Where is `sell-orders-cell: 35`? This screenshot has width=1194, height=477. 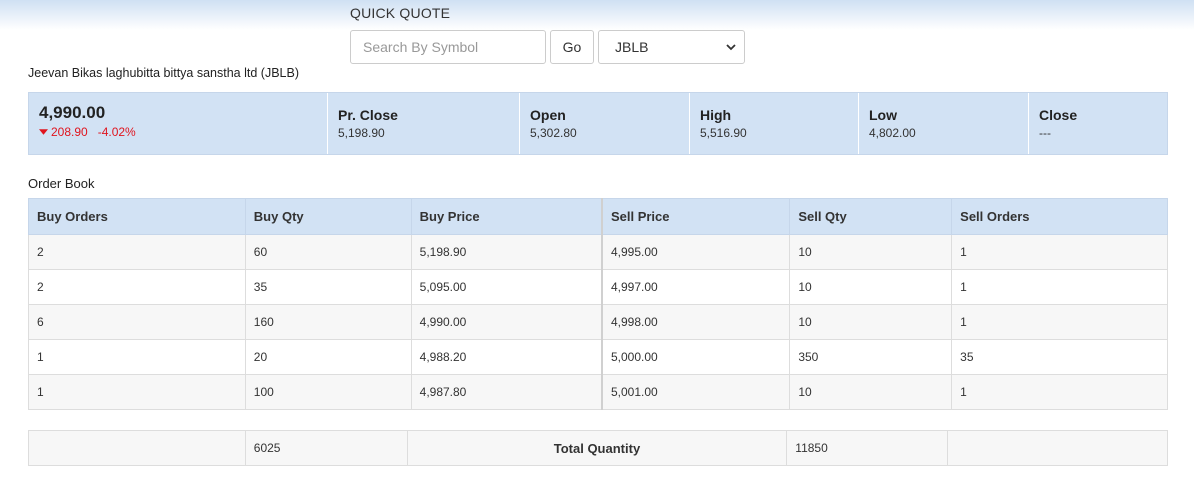 sell-orders-cell: 35 is located at coordinates (1059, 357).